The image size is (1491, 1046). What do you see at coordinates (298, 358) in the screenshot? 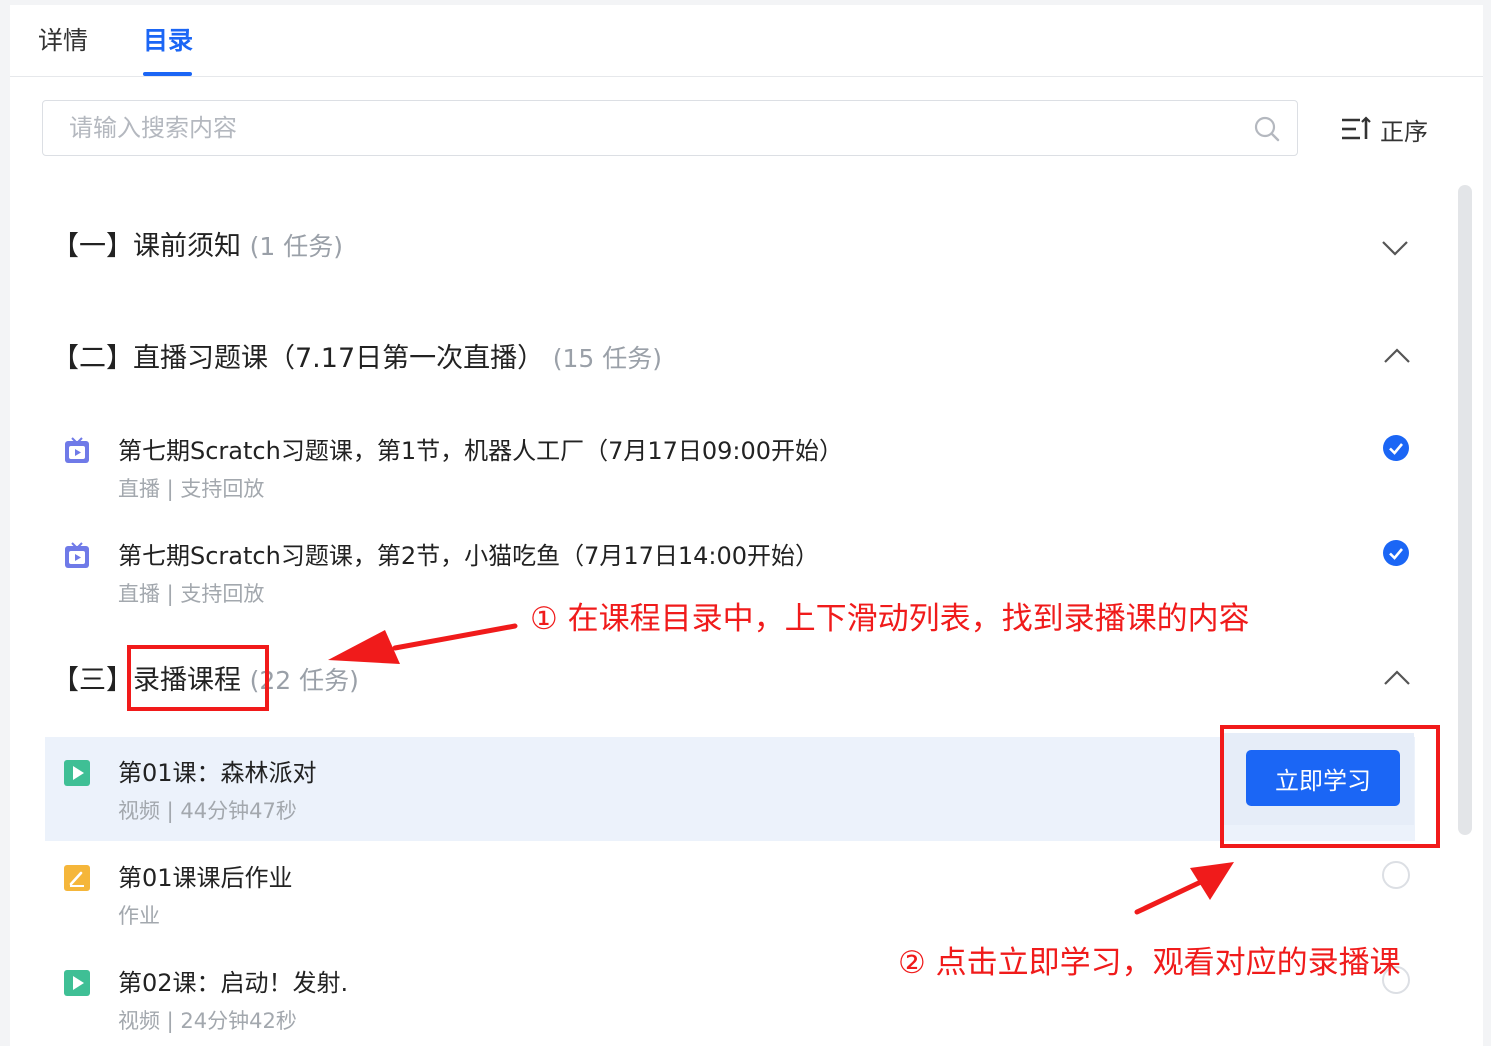
I see `chapter-title: 【二】直播习题课（7.17日第一次直播）` at bounding box center [298, 358].